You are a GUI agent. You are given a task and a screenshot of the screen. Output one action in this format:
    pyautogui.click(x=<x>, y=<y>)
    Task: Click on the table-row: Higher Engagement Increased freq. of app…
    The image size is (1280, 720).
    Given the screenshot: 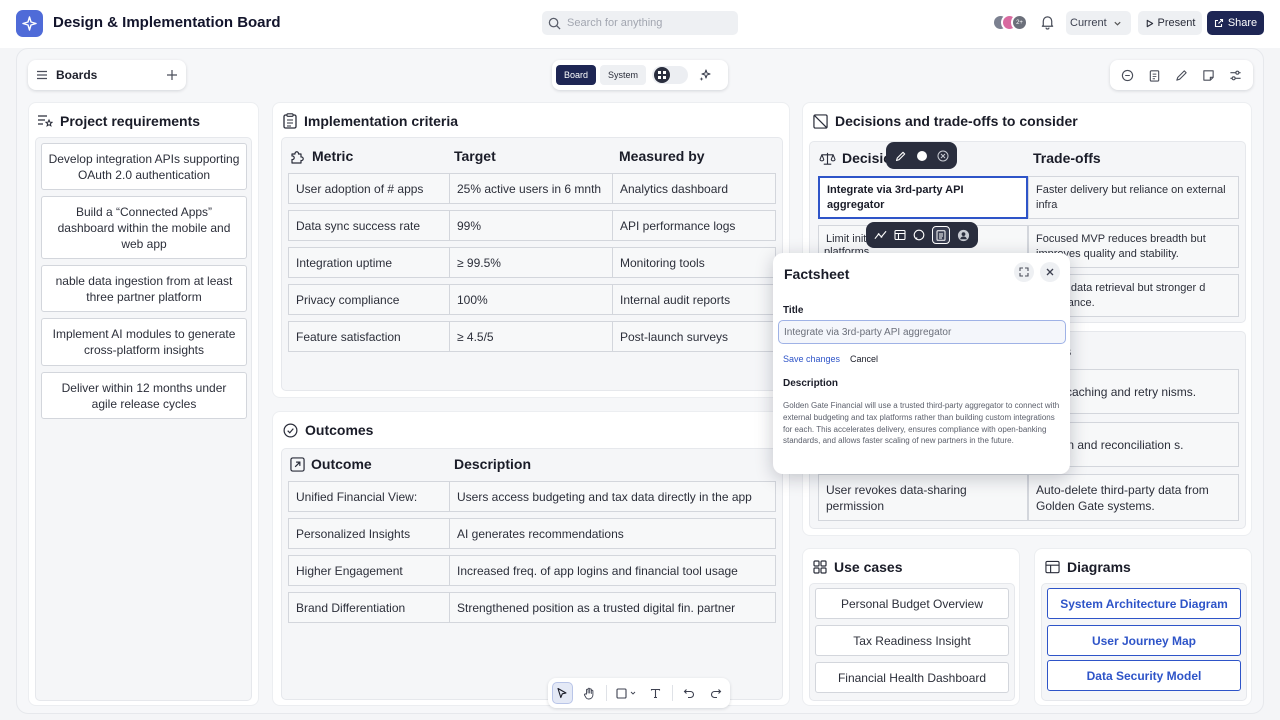 What is the action you would take?
    pyautogui.click(x=532, y=570)
    